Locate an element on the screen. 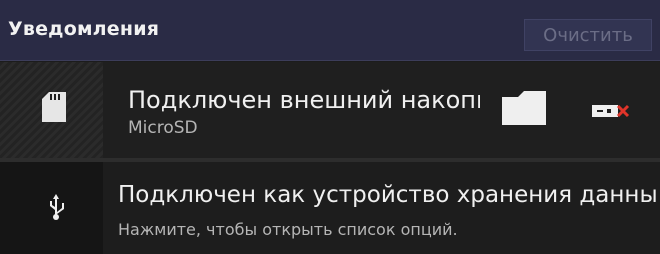  clear-button: Очистить is located at coordinates (588, 35).